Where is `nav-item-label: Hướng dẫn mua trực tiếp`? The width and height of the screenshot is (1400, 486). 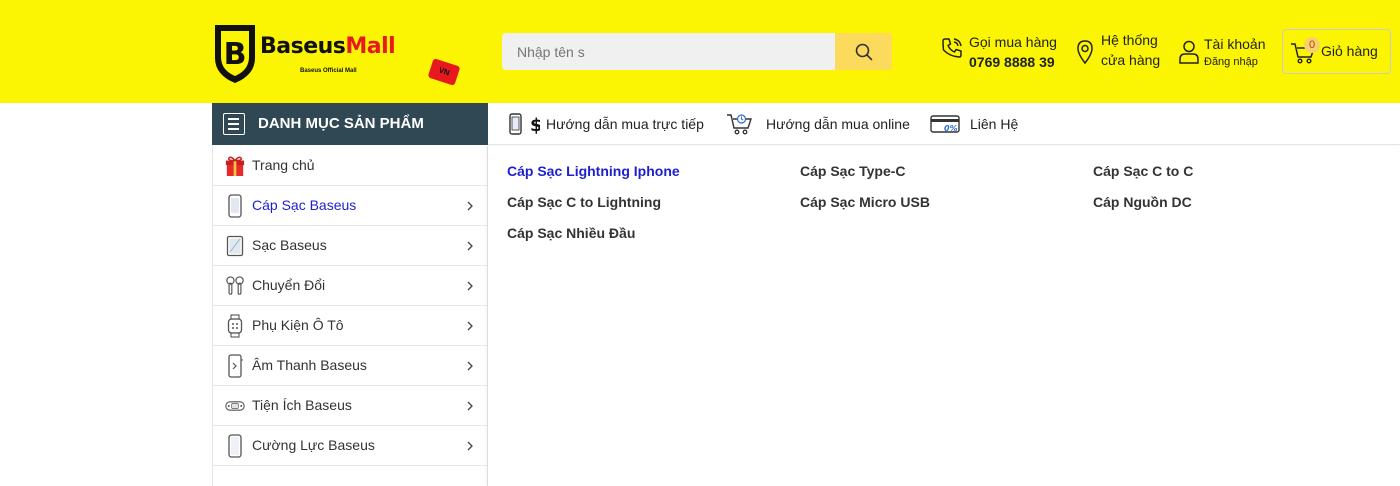 nav-item-label: Hướng dẫn mua trực tiếp is located at coordinates (625, 124).